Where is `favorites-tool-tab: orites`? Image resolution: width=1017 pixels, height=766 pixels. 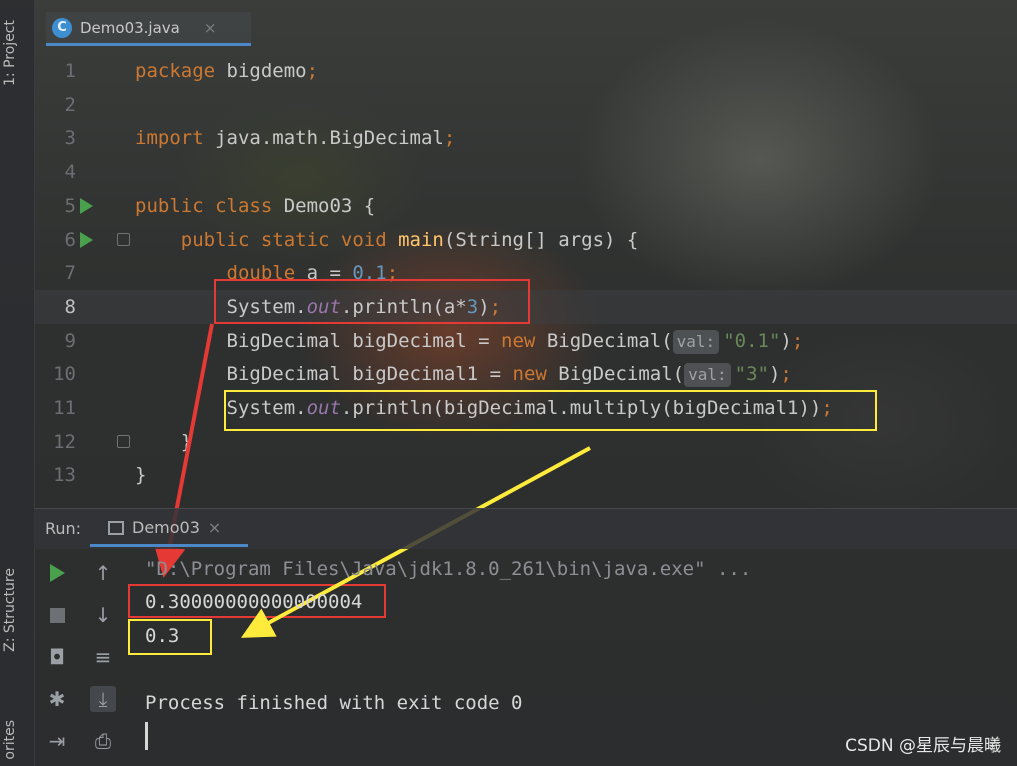
favorites-tool-tab: orites is located at coordinates (10, 740).